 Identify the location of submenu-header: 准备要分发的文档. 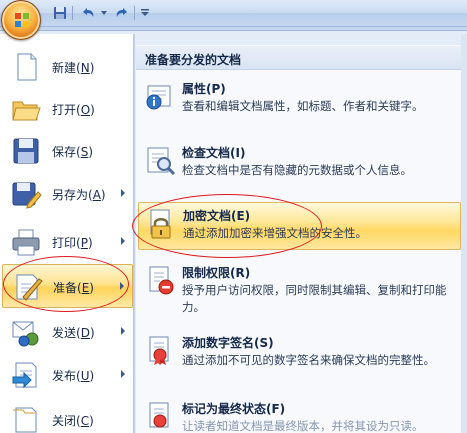
(298, 58).